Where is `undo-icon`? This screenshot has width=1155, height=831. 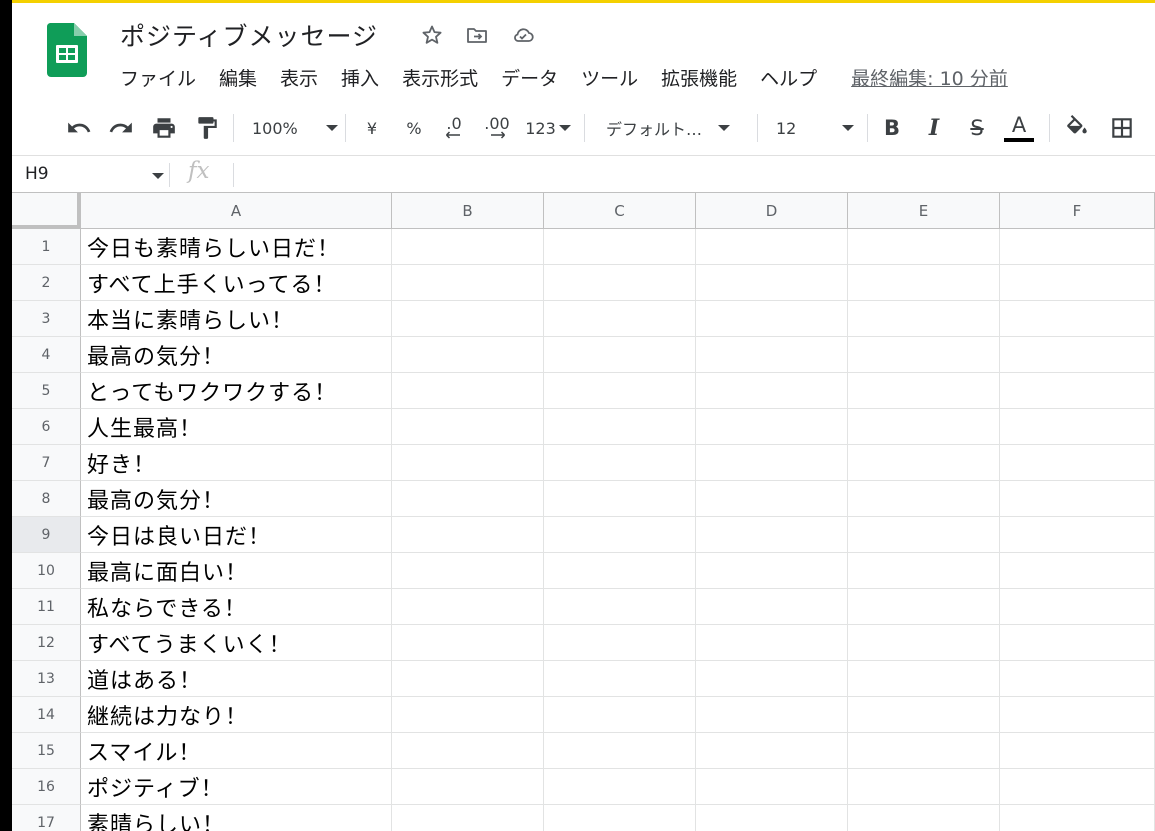
undo-icon is located at coordinates (79, 128).